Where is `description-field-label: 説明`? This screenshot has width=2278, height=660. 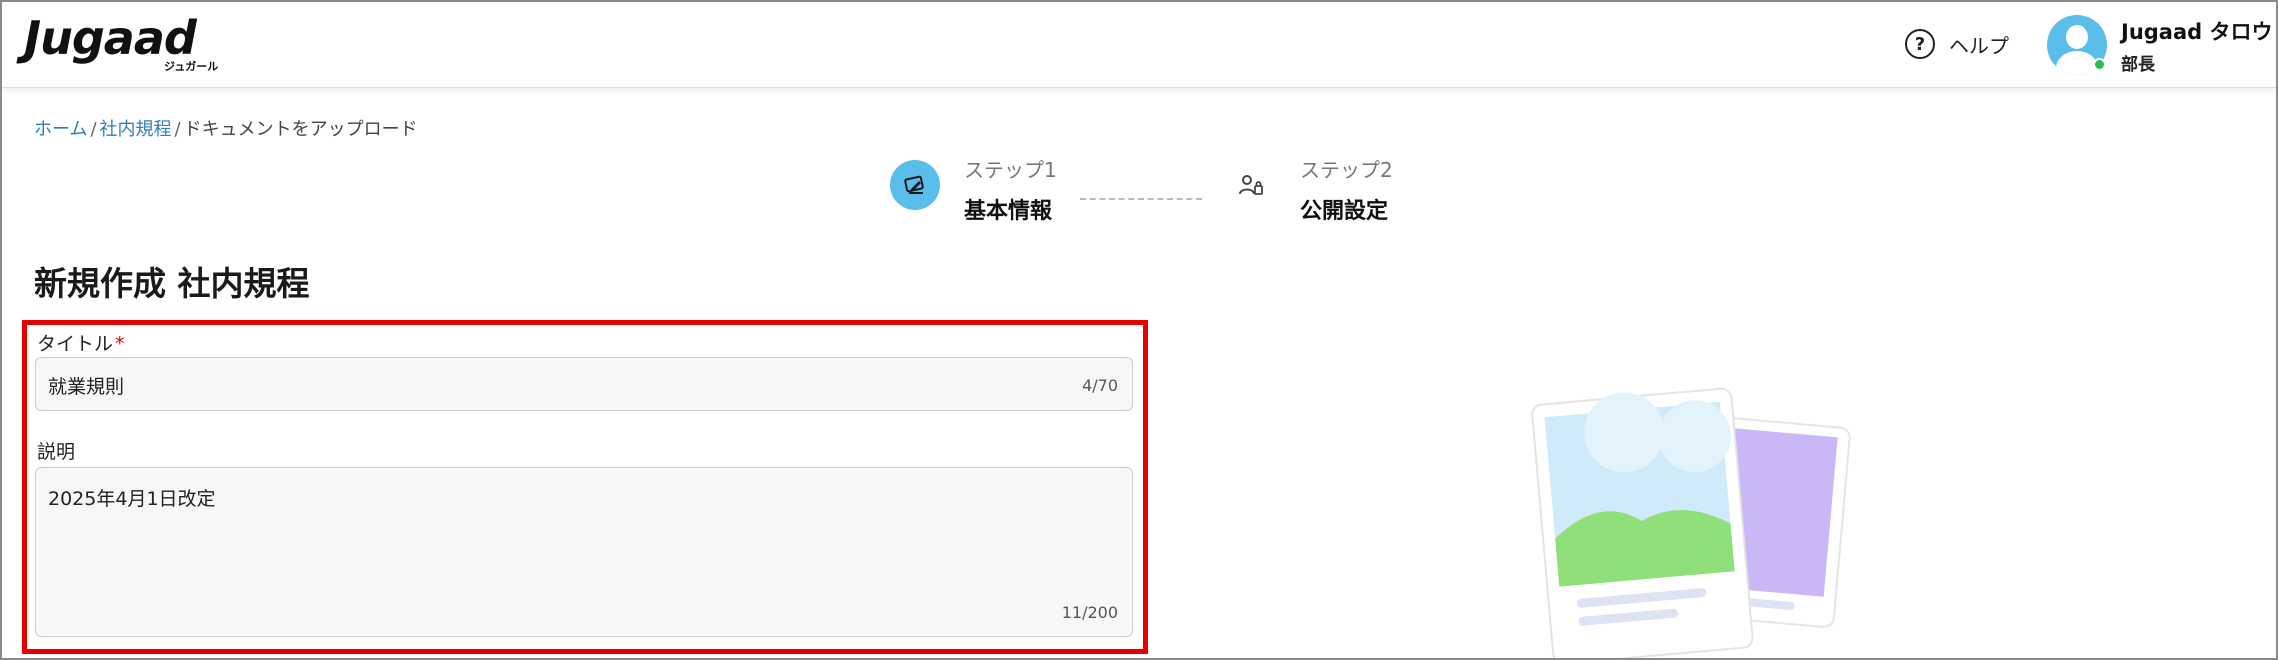 description-field-label: 説明 is located at coordinates (56, 452).